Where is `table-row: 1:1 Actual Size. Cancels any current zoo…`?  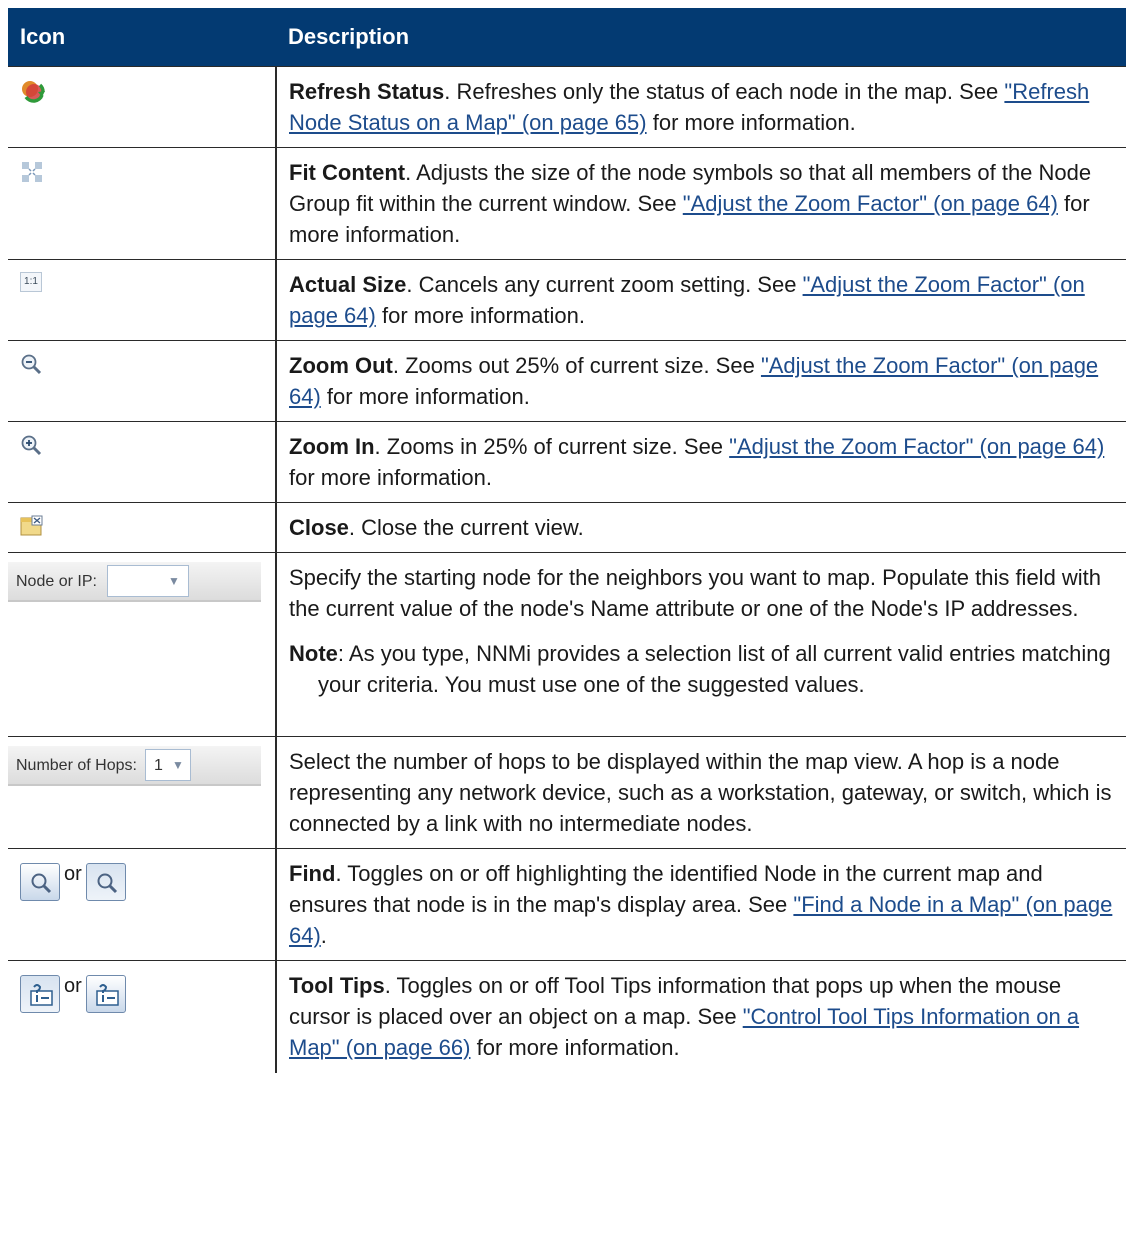 table-row: 1:1 Actual Size. Cancels any current zoo… is located at coordinates (567, 300).